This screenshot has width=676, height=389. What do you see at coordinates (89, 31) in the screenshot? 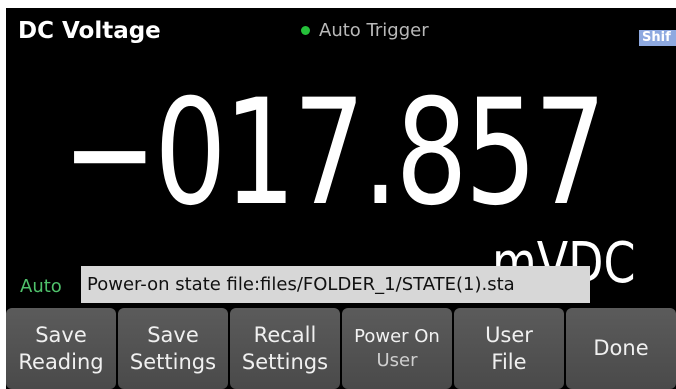
I see `measurement-function-title: DC Voltage` at bounding box center [89, 31].